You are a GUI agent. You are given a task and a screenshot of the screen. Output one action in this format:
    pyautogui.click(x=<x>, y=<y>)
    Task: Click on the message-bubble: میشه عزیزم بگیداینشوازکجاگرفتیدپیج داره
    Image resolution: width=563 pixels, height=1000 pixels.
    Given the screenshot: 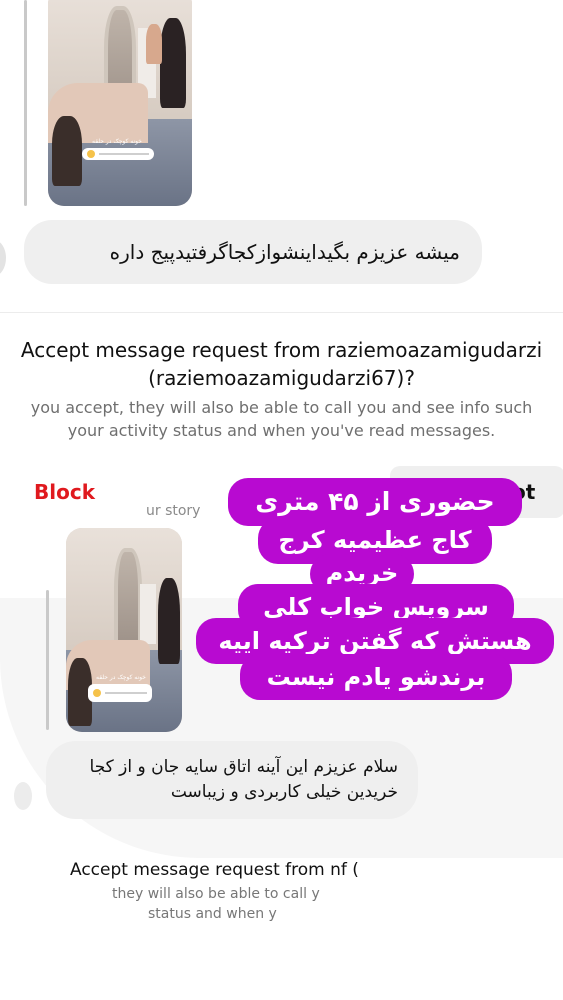 What is the action you would take?
    pyautogui.click(x=253, y=252)
    